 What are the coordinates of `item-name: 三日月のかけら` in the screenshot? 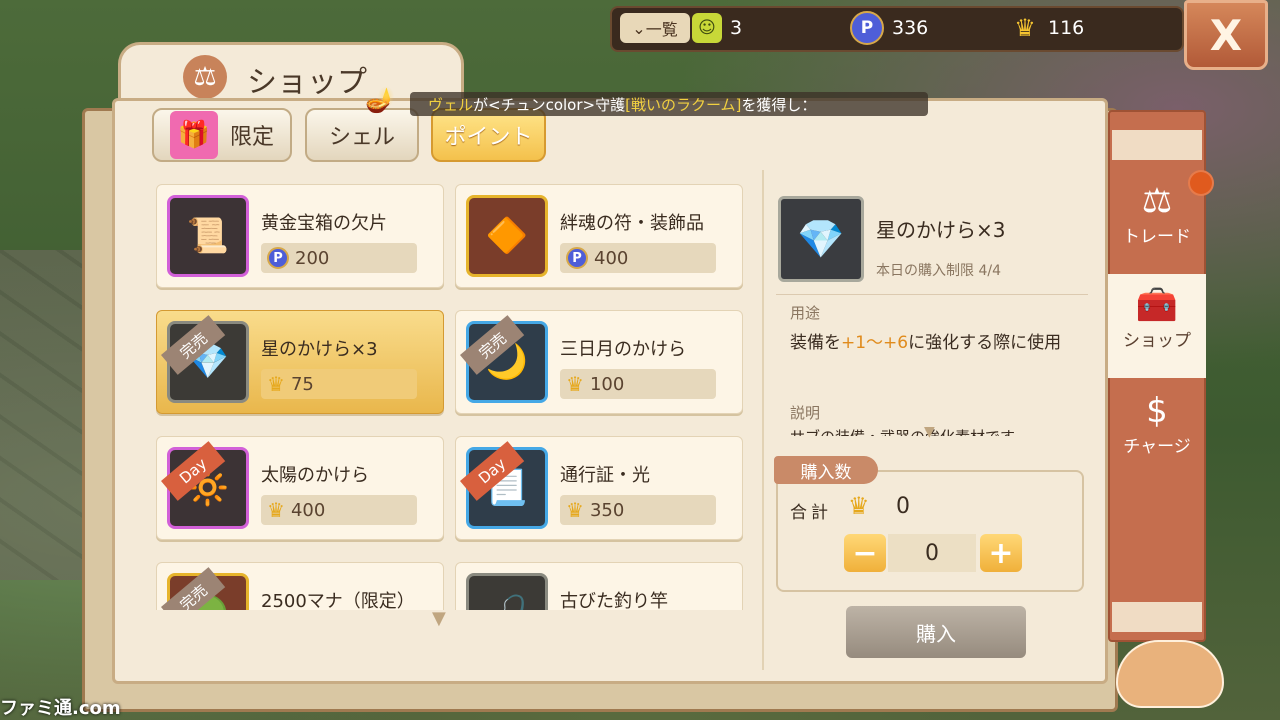 It's located at (623, 349).